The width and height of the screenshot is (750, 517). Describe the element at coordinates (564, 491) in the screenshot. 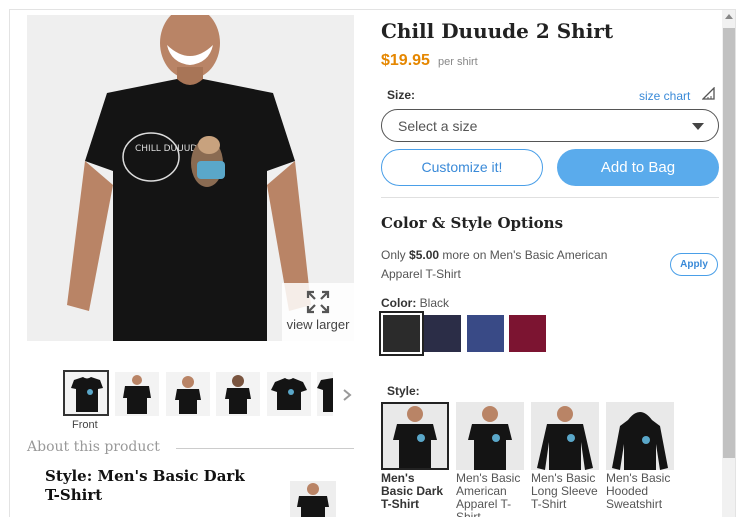

I see `style-name: Men's Basic Long Sleeve T-Shirt` at that location.